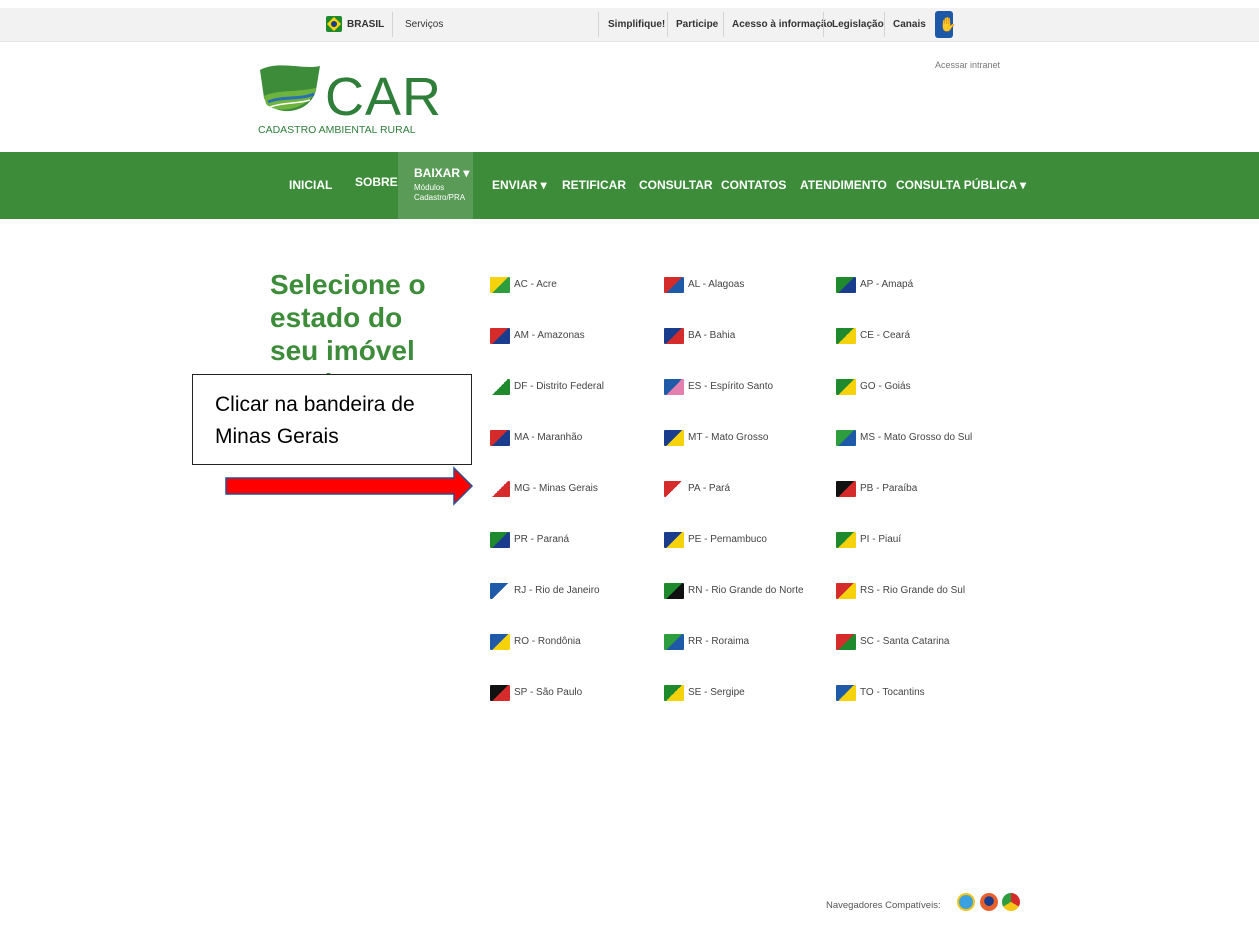  I want to click on state-label: RR - Roraima, so click(718, 641).